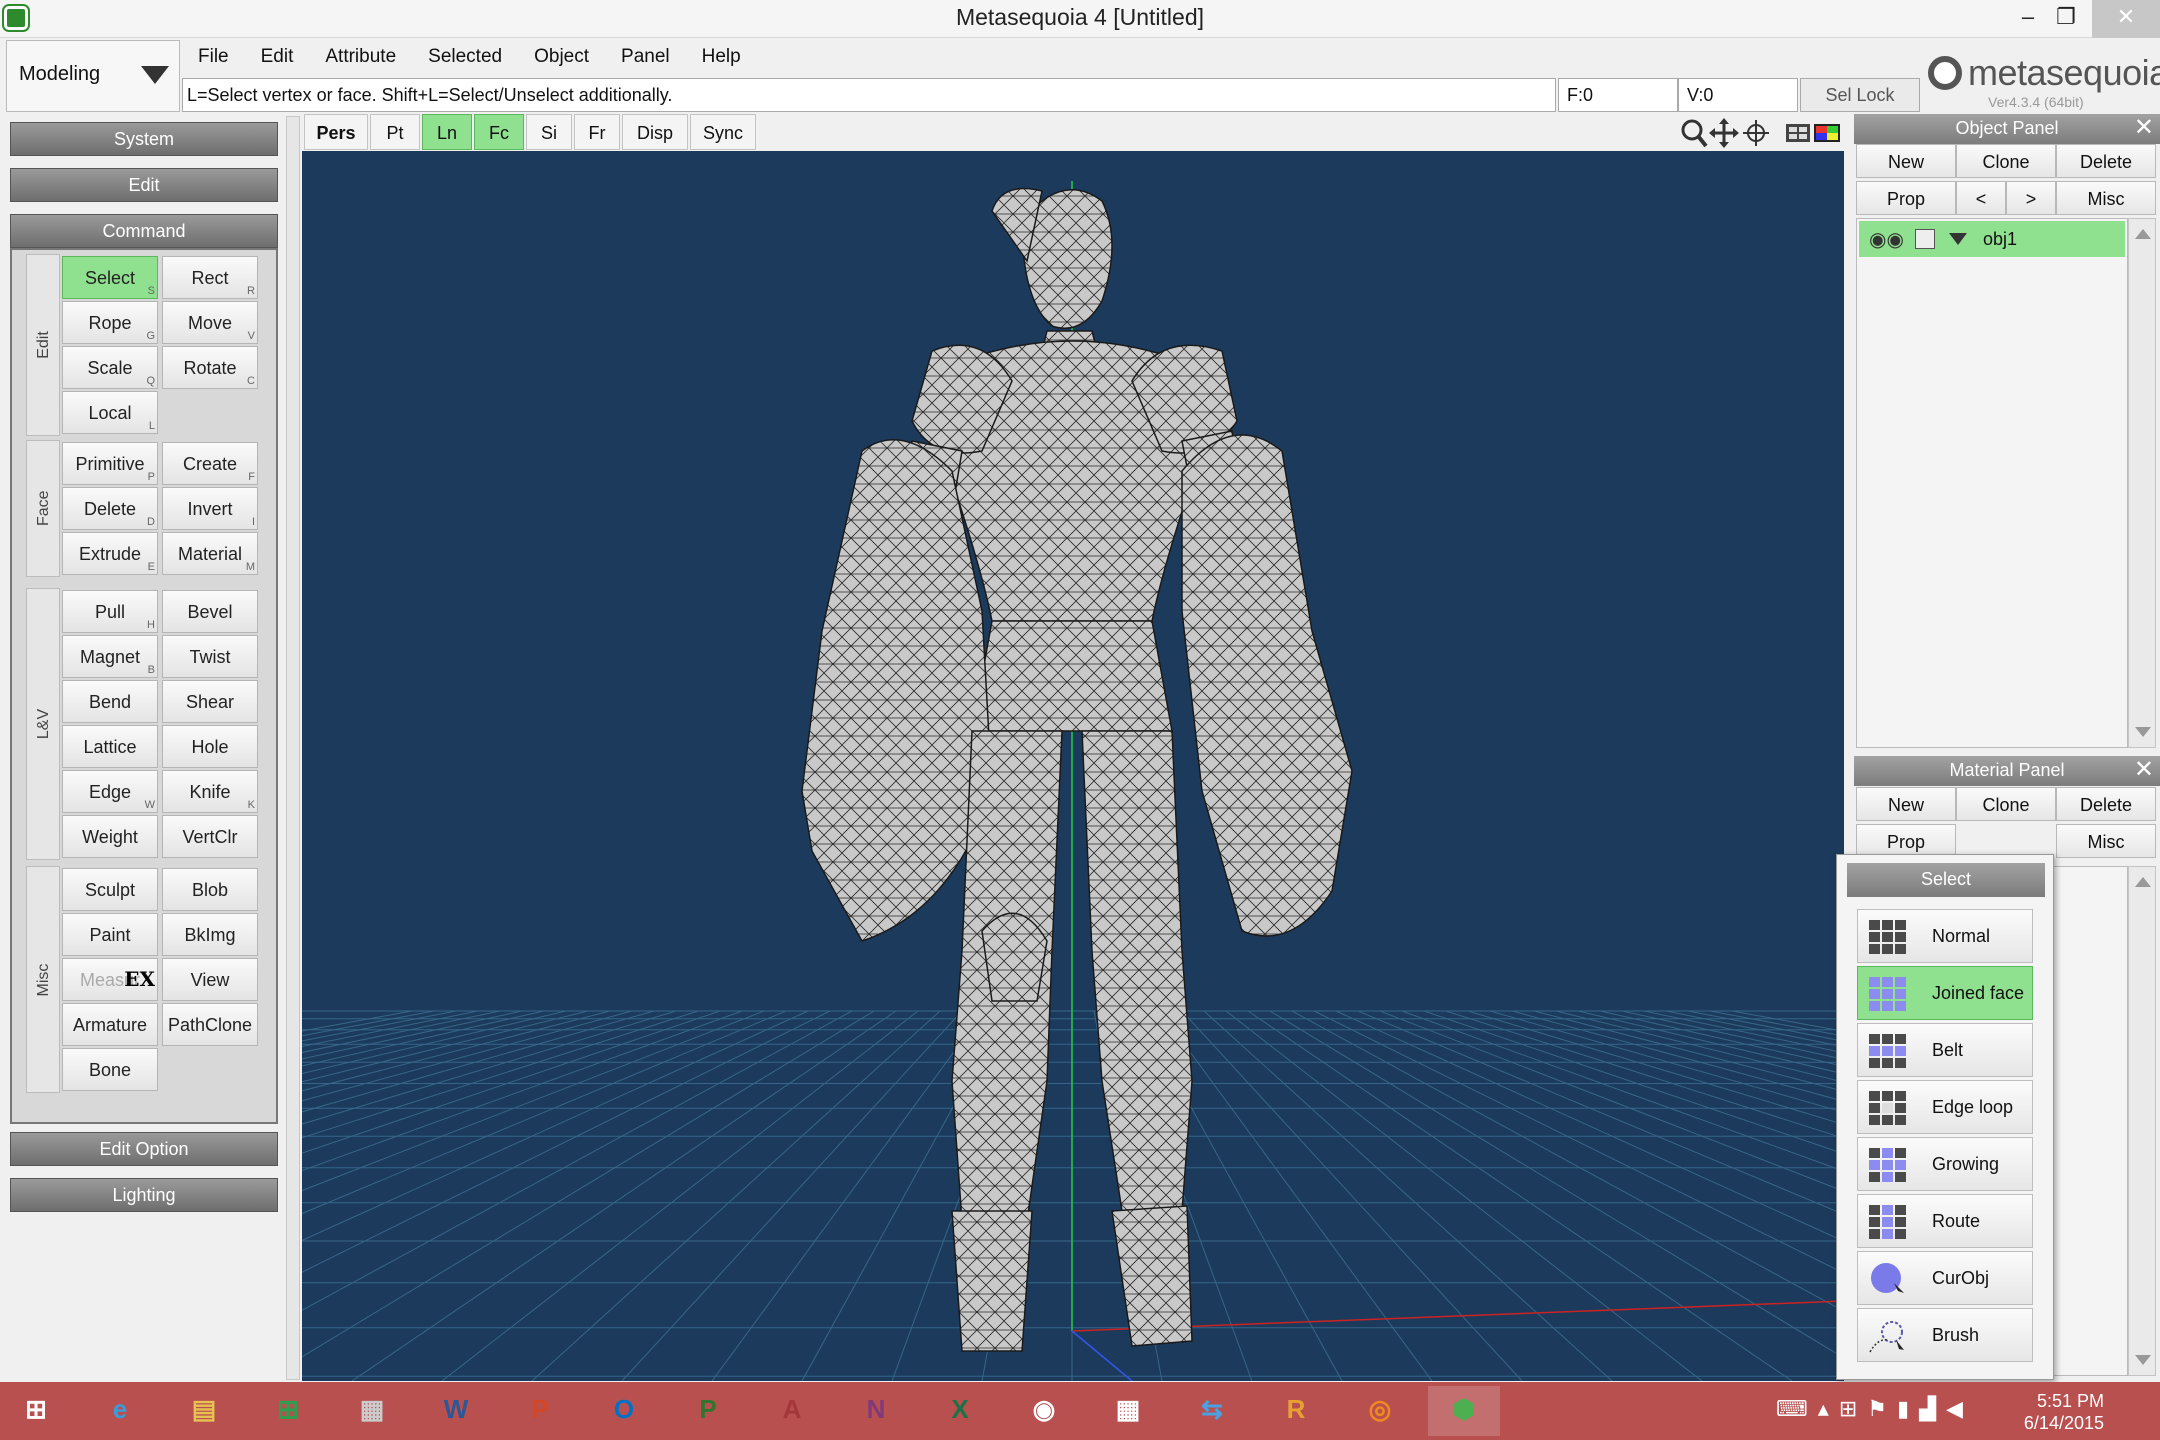  What do you see at coordinates (2031, 198) in the screenshot?
I see `next-button: >` at bounding box center [2031, 198].